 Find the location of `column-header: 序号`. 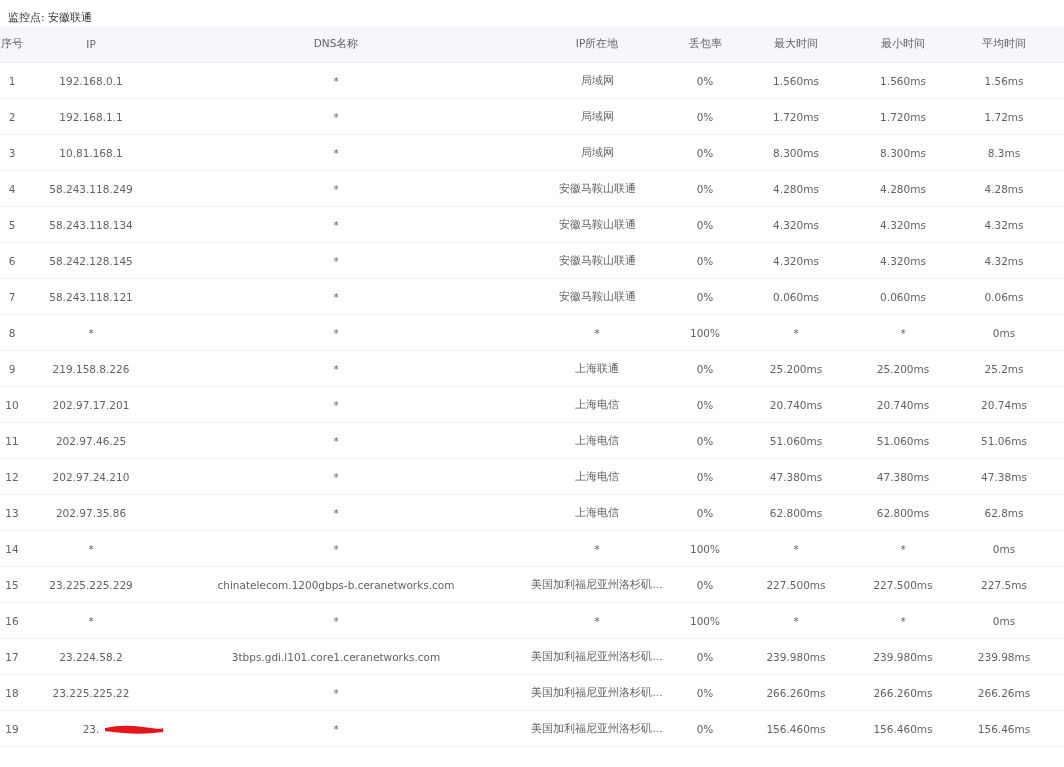

column-header: 序号 is located at coordinates (12, 44).